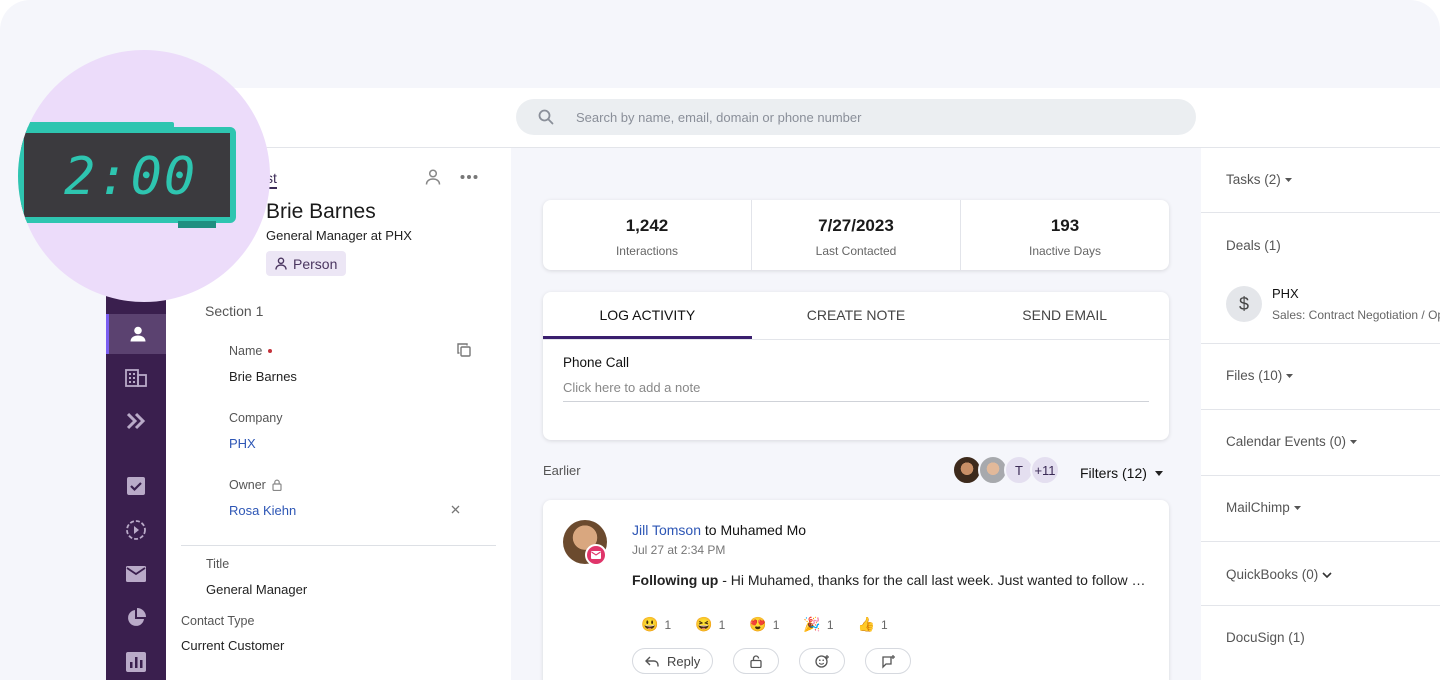  Describe the element at coordinates (263, 376) in the screenshot. I see `name-field: Brie Barnes` at that location.